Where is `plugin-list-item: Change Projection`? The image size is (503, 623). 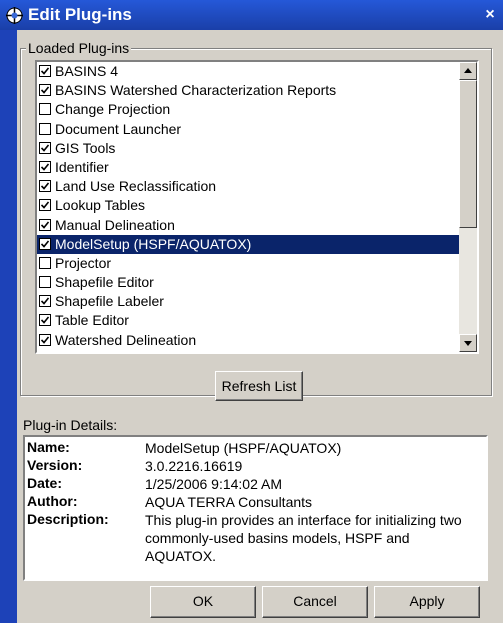
plugin-list-item: Change Projection is located at coordinates (257, 109).